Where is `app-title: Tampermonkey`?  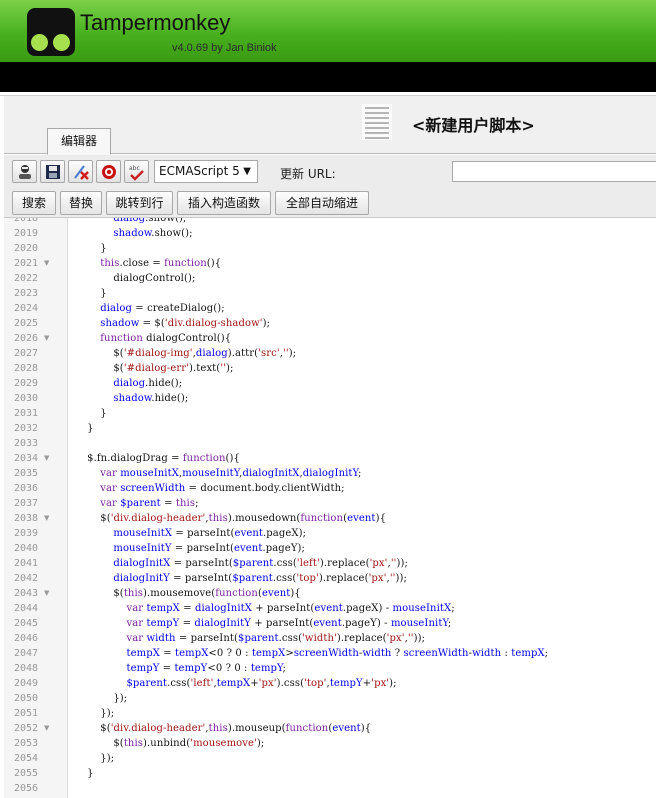 app-title: Tampermonkey is located at coordinates (155, 22).